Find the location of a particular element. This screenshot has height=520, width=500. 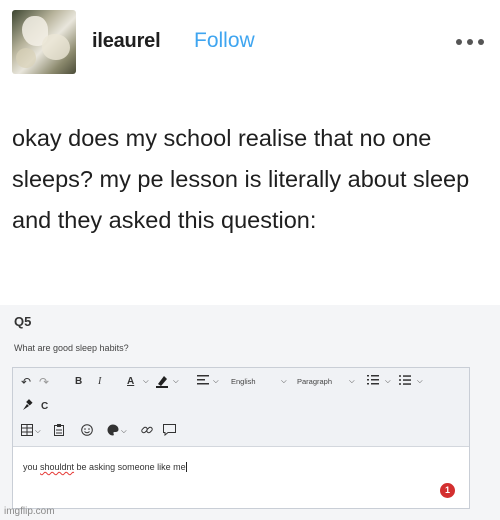

text-cursor is located at coordinates (186, 467).